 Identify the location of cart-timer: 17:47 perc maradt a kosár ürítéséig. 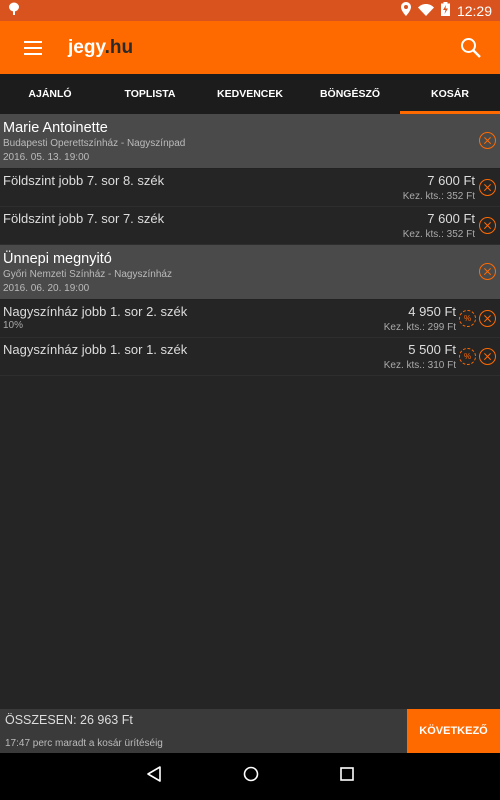
(84, 743).